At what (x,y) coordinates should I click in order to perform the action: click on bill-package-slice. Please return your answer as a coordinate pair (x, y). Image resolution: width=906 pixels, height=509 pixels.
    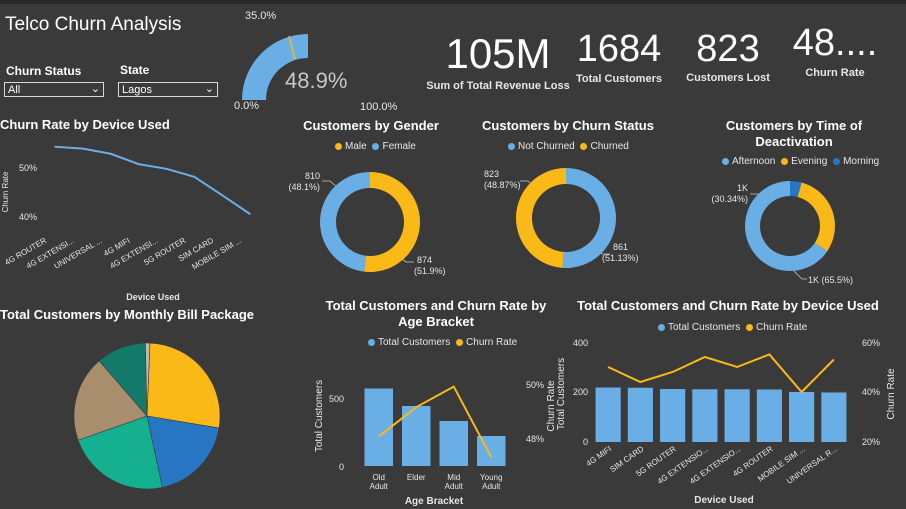
    Looking at the image, I should click on (183, 385).